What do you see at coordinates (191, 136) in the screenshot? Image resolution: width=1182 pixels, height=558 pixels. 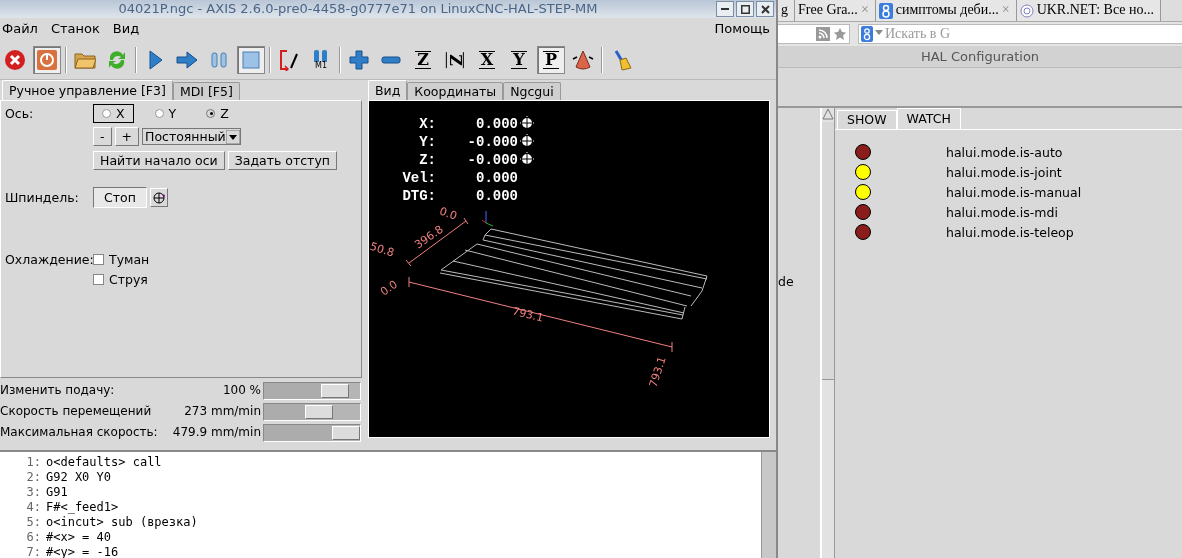 I see `jog-mode-dropdown: Постоянный` at bounding box center [191, 136].